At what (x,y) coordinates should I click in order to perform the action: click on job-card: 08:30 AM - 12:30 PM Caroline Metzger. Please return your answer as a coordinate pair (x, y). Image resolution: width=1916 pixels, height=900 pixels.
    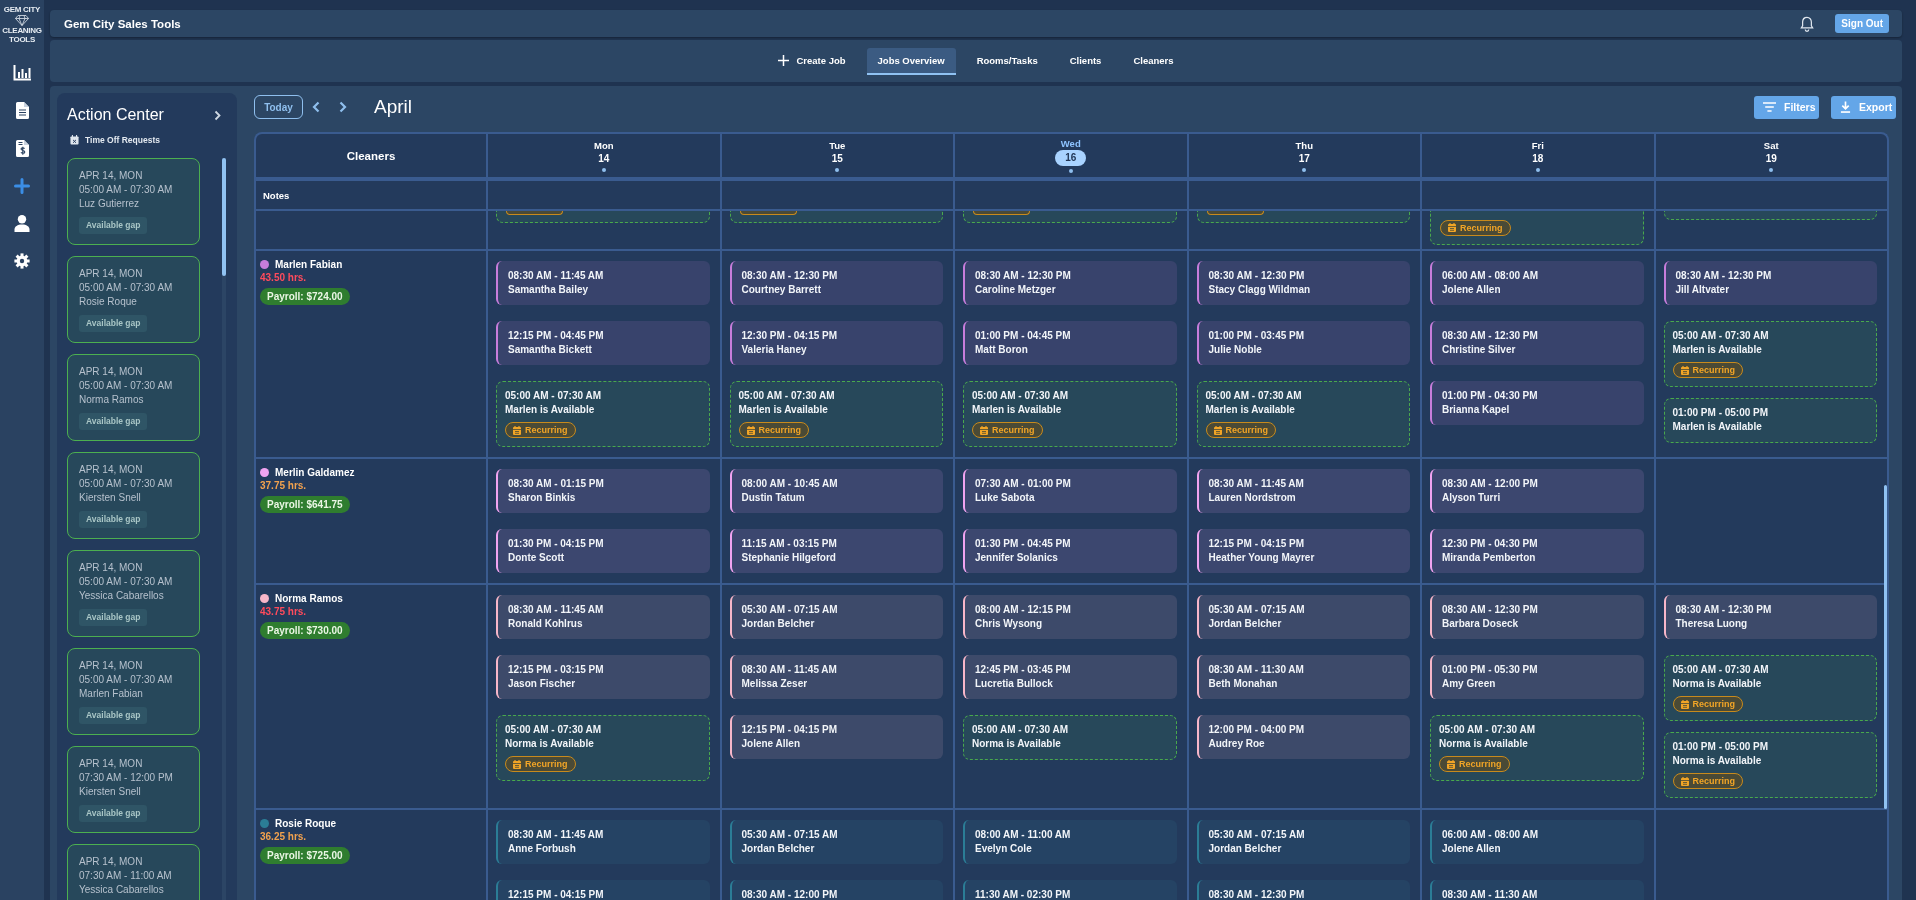
    Looking at the image, I should click on (1070, 283).